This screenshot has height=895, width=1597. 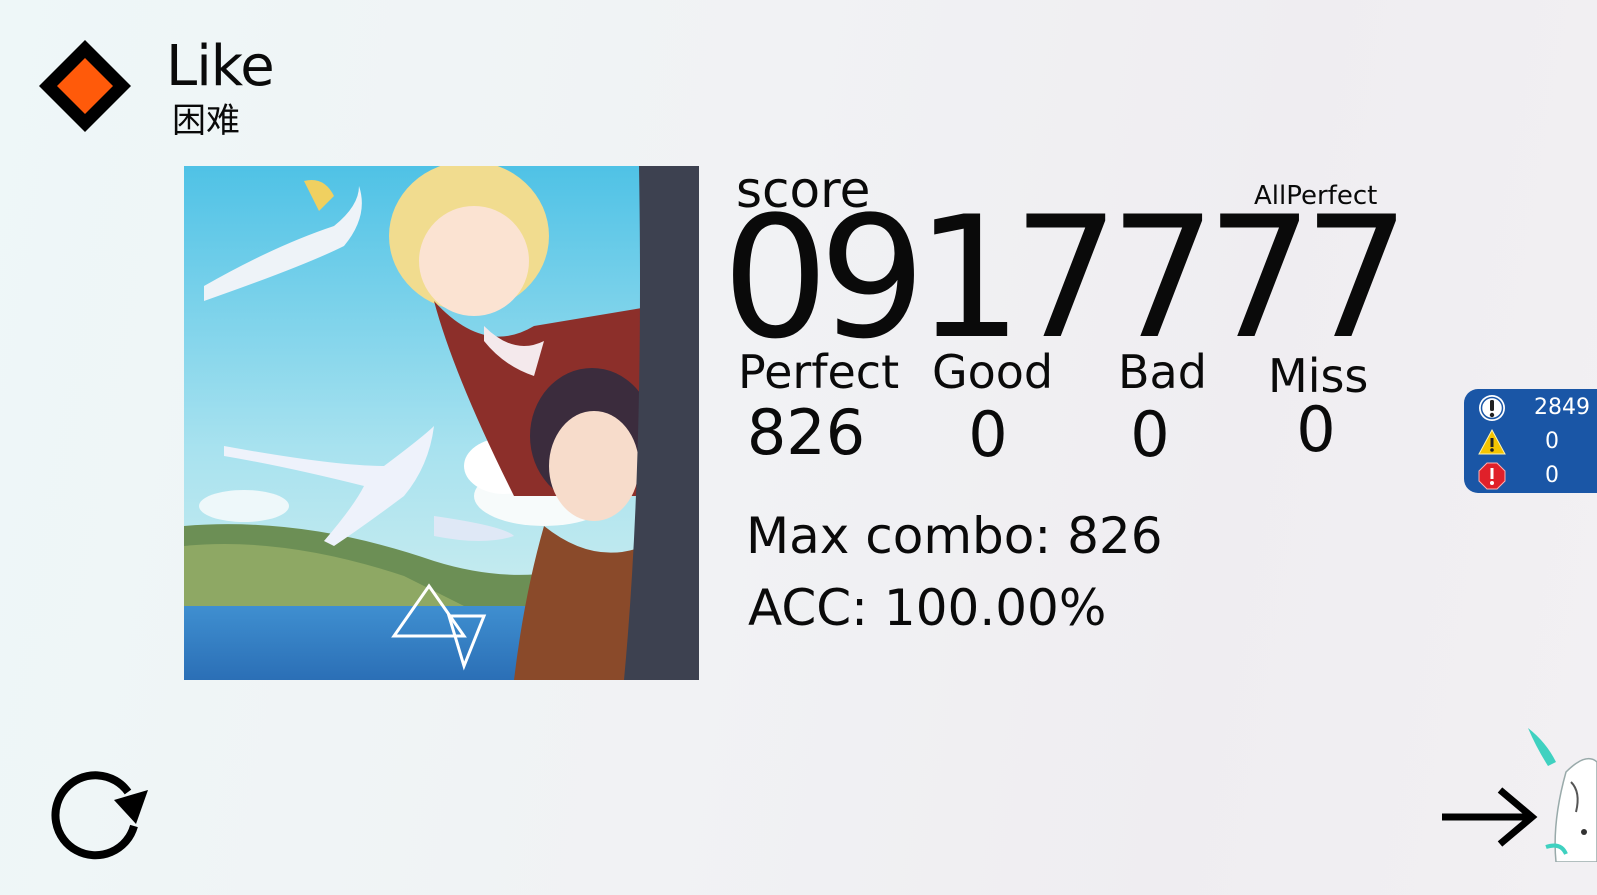 What do you see at coordinates (85, 86) in the screenshot?
I see `difficulty-diamond-icon` at bounding box center [85, 86].